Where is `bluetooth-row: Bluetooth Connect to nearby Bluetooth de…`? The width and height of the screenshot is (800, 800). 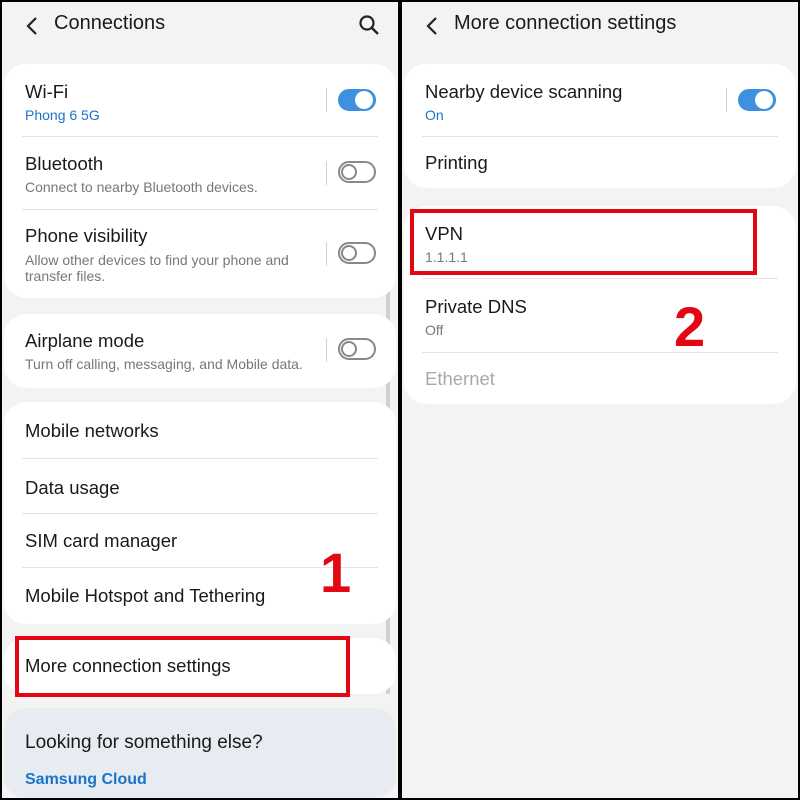 bluetooth-row: Bluetooth Connect to nearby Bluetooth de… is located at coordinates (200, 173).